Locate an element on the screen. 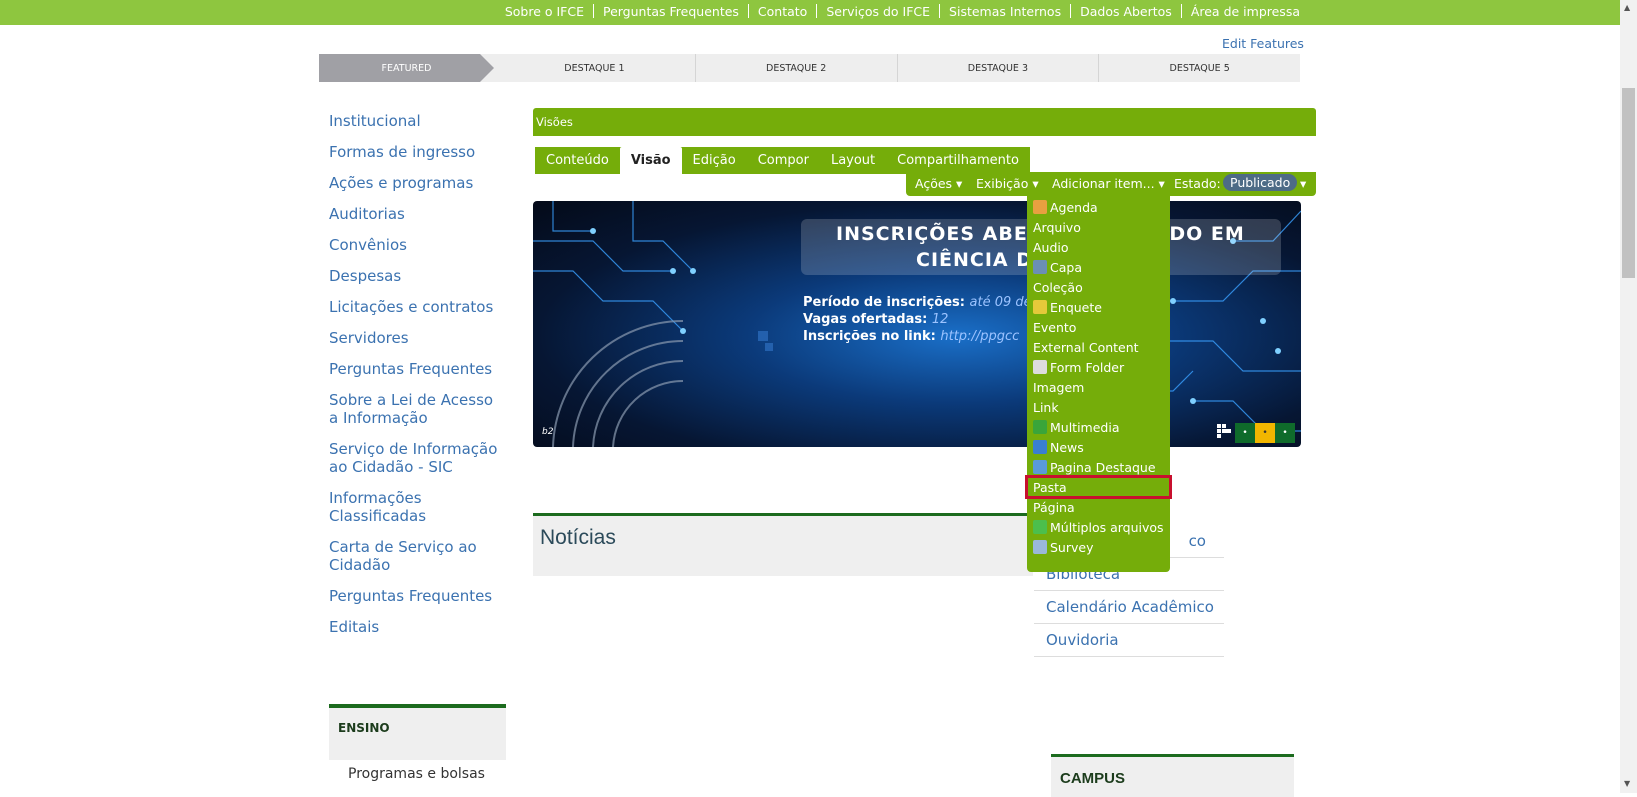 The height and width of the screenshot is (797, 1637). nav-item: Convênios is located at coordinates (419, 245).